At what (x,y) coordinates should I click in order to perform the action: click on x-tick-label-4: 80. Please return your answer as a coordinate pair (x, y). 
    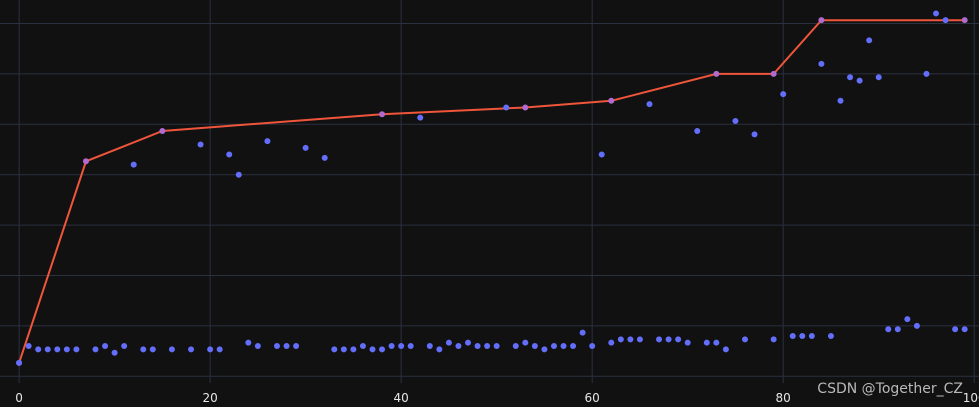
    Looking at the image, I should click on (783, 398).